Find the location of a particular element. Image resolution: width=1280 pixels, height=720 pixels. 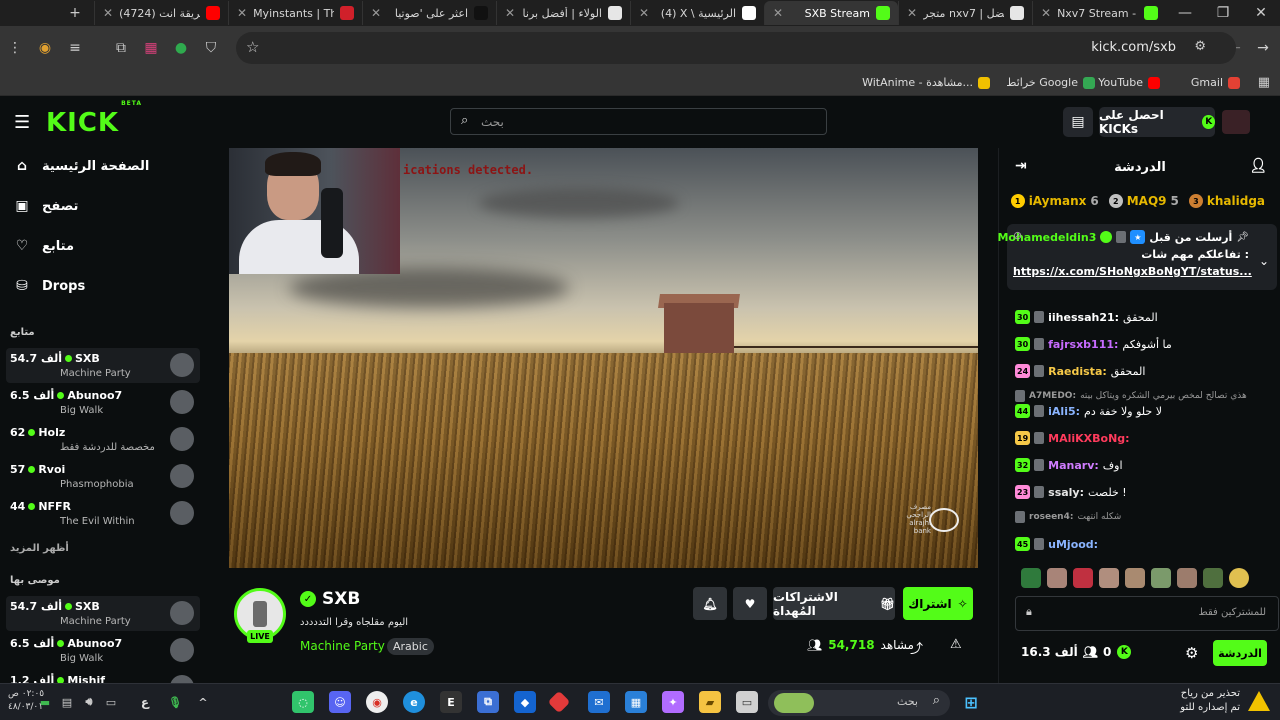

bookmark-item: YouTube is located at coordinates (1129, 82).